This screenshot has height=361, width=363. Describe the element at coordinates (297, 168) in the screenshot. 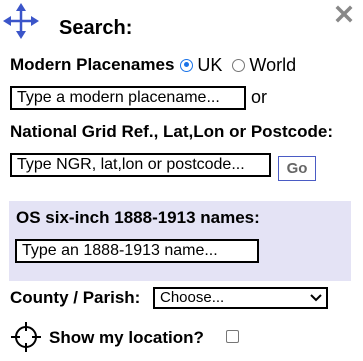

I see `go-button: Go` at that location.